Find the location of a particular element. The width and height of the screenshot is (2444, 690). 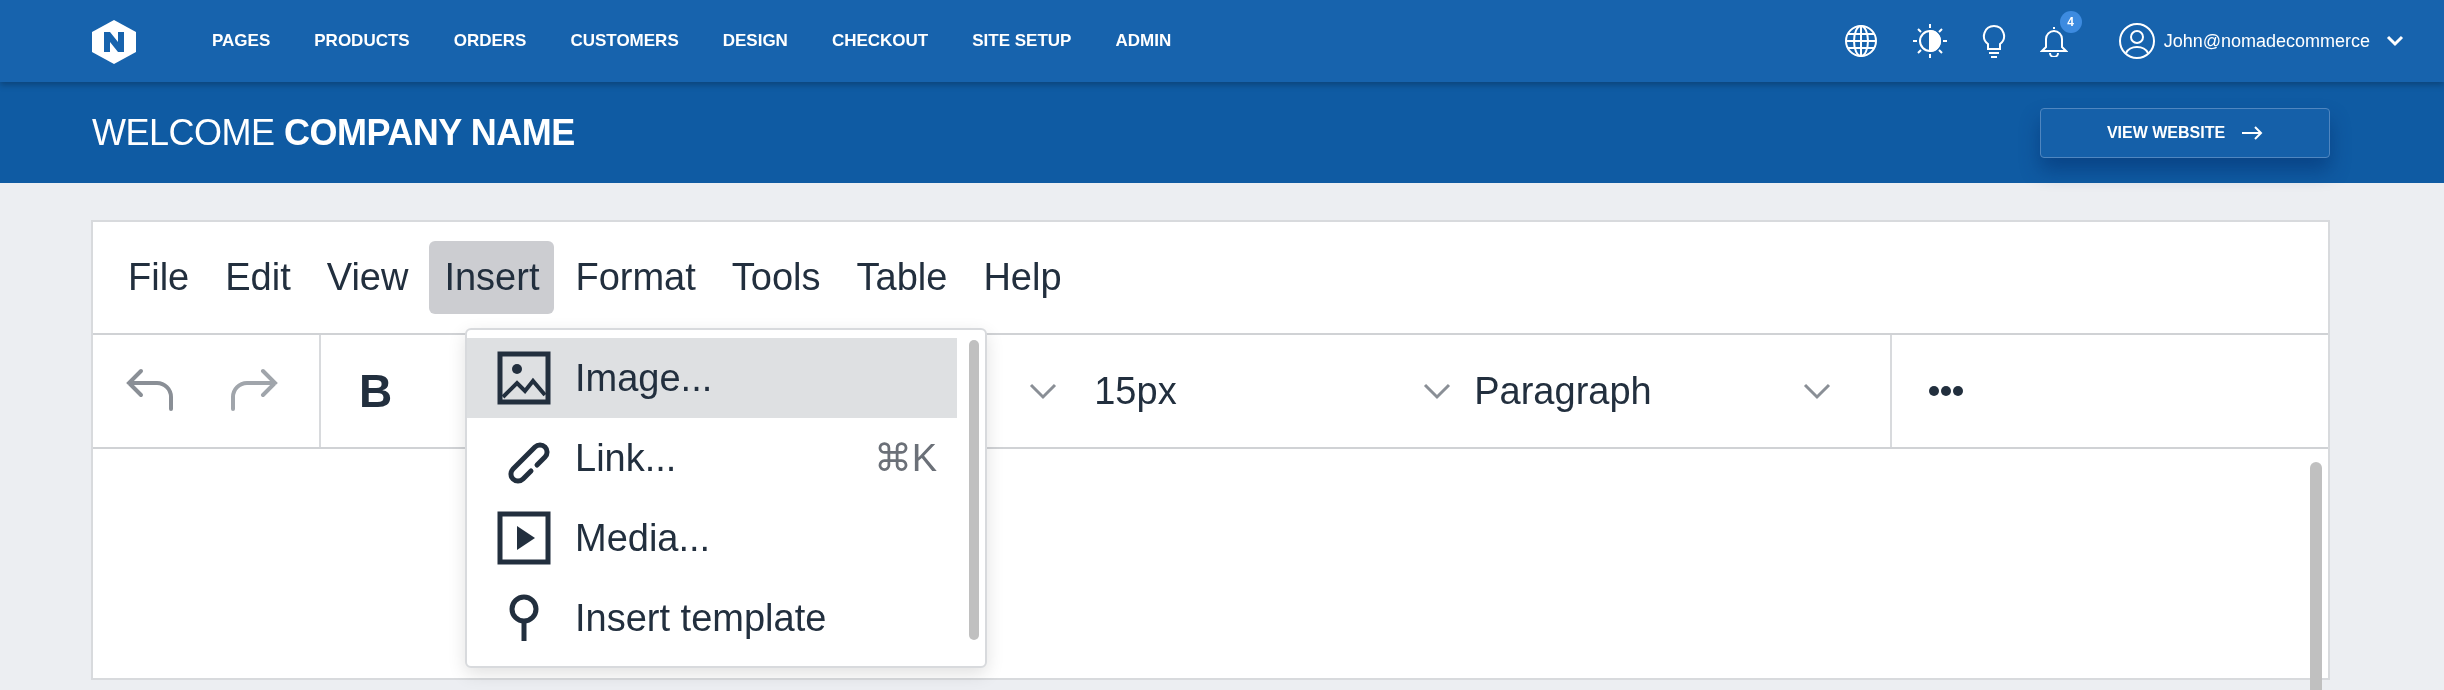

welcome-title: WELCOME COMPANY NAME is located at coordinates (333, 132).